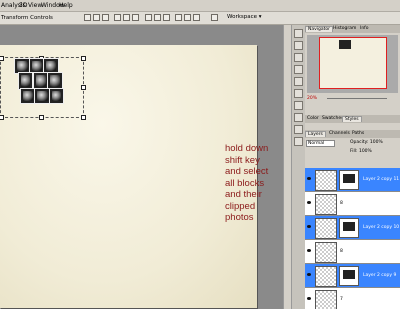 This screenshot has width=400, height=309. Describe the element at coordinates (87, 17) in the screenshot. I see `align-top-icon` at that location.